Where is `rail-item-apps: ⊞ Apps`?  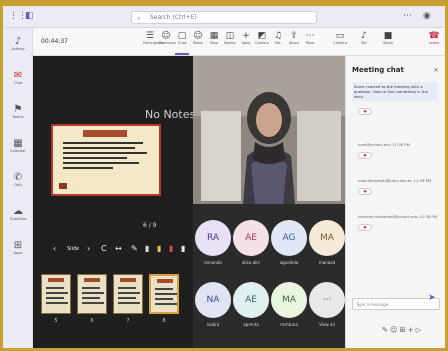 rail-item-apps: ⊞ Apps is located at coordinates (18, 247).